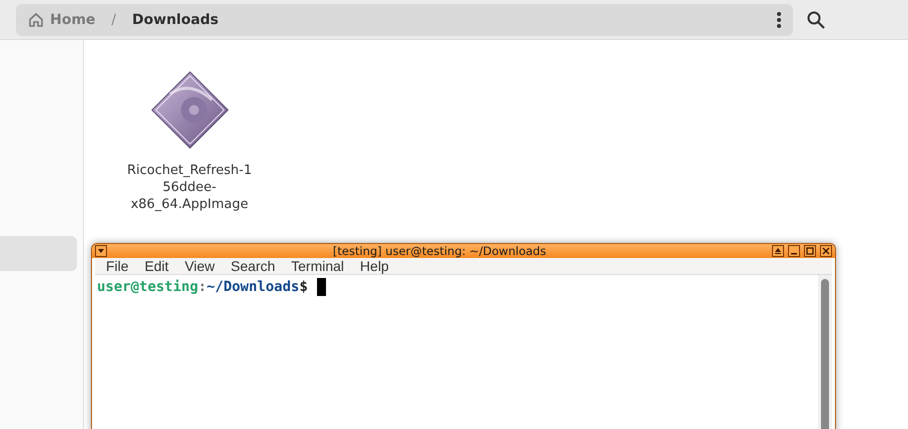 The height and width of the screenshot is (429, 908). Describe the element at coordinates (779, 20) in the screenshot. I see `menu-icon` at that location.